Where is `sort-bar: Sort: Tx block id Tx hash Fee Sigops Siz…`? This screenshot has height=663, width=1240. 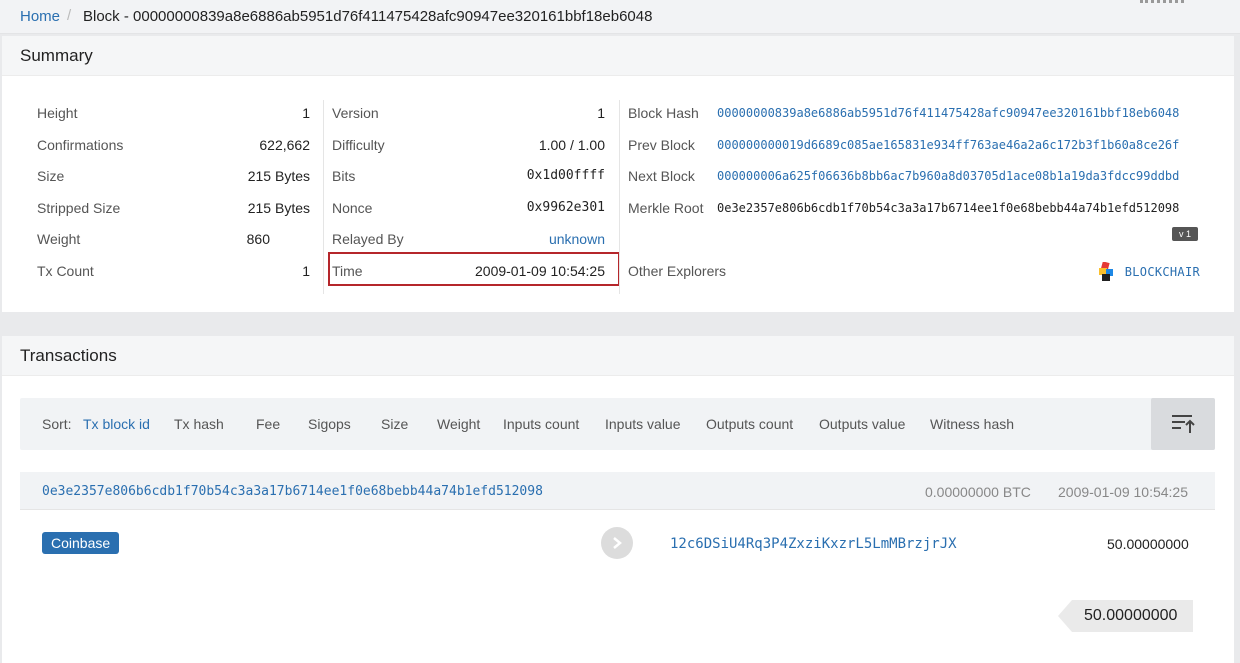
sort-bar: Sort: Tx block id Tx hash Fee Sigops Siz… is located at coordinates (617, 424).